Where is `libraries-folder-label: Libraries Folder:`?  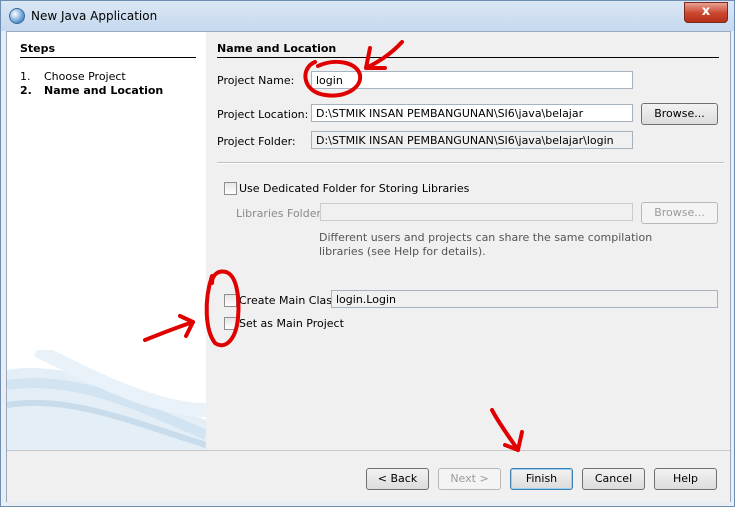
libraries-folder-label: Libraries Folder: is located at coordinates (280, 213).